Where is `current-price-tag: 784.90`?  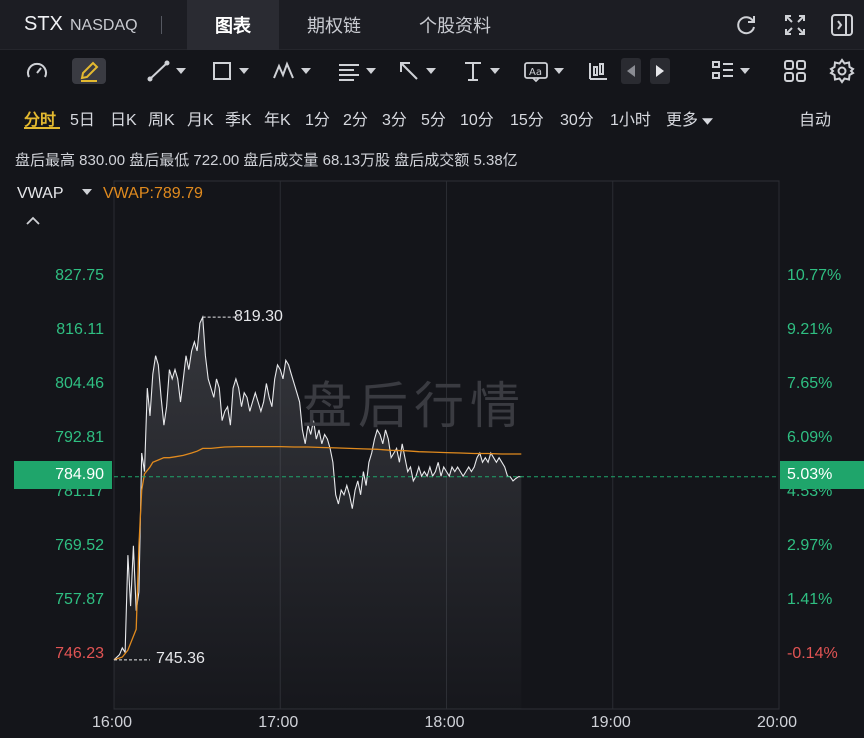 current-price-tag: 784.90 is located at coordinates (63, 475).